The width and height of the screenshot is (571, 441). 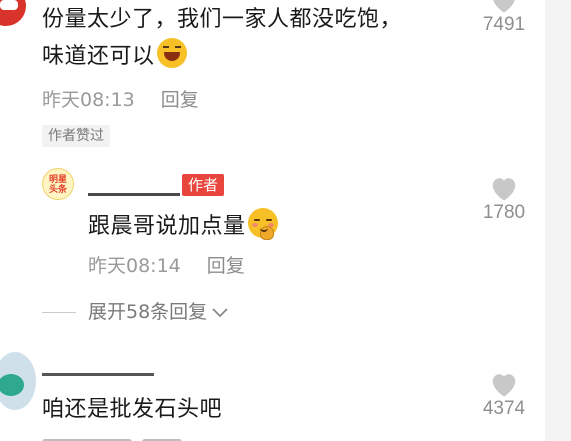 I want to click on author-liked-badge: 作者赞过, so click(x=76, y=136).